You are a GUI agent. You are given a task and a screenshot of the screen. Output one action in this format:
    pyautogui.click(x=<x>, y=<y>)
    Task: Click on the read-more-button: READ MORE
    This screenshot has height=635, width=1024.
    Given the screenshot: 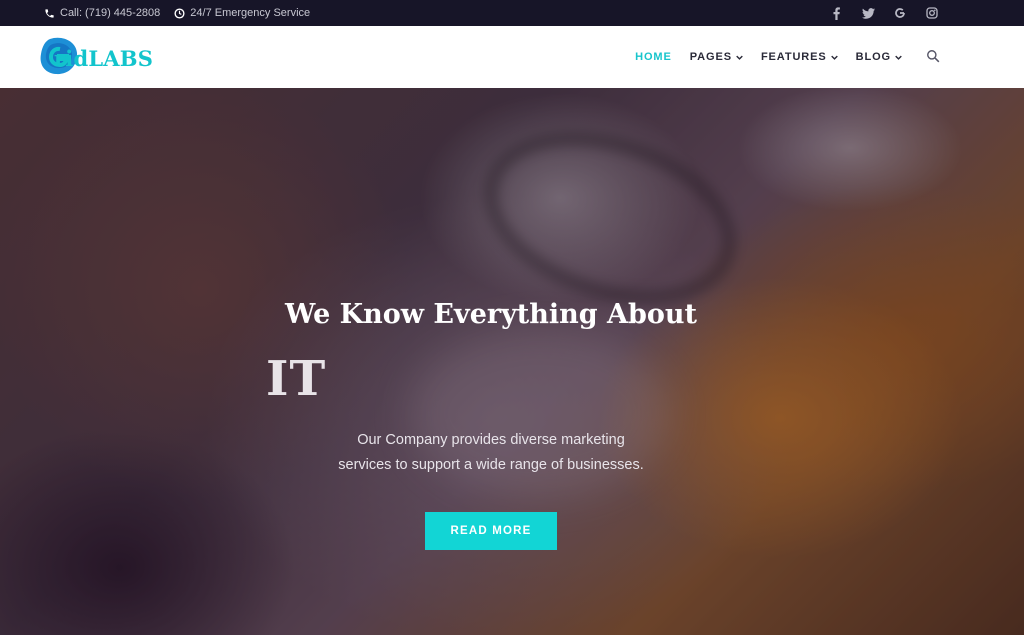 What is the action you would take?
    pyautogui.click(x=491, y=531)
    